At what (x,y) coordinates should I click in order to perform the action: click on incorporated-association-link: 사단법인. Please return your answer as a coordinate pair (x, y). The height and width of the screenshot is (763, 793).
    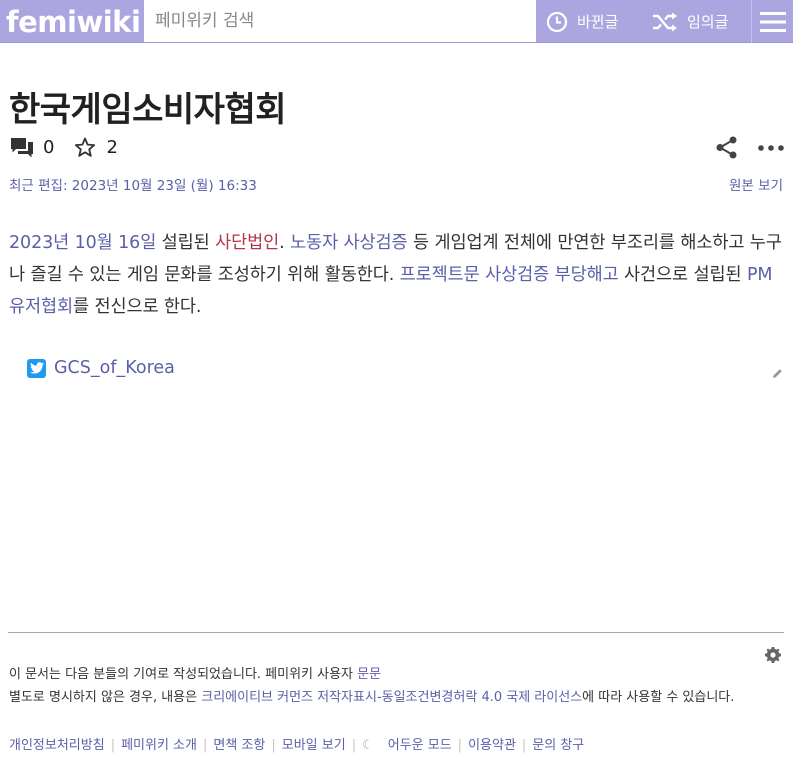
    Looking at the image, I should click on (247, 243).